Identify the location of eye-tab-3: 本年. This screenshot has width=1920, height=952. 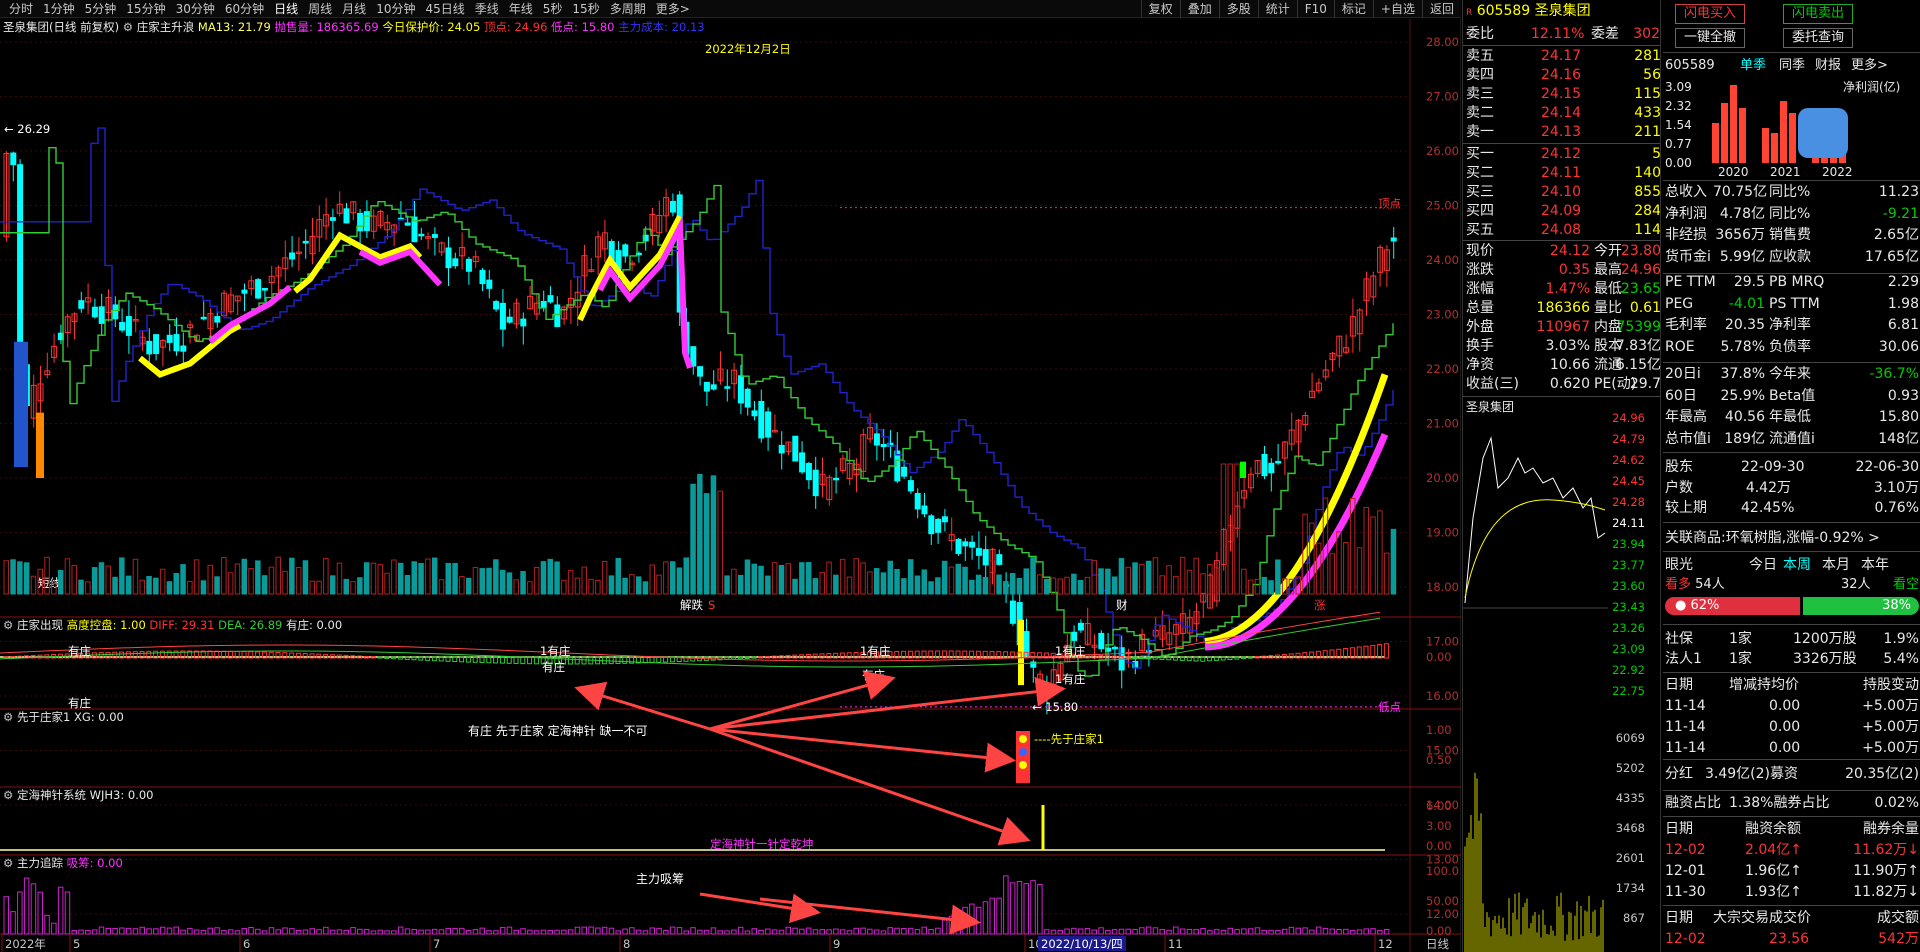
(1875, 565).